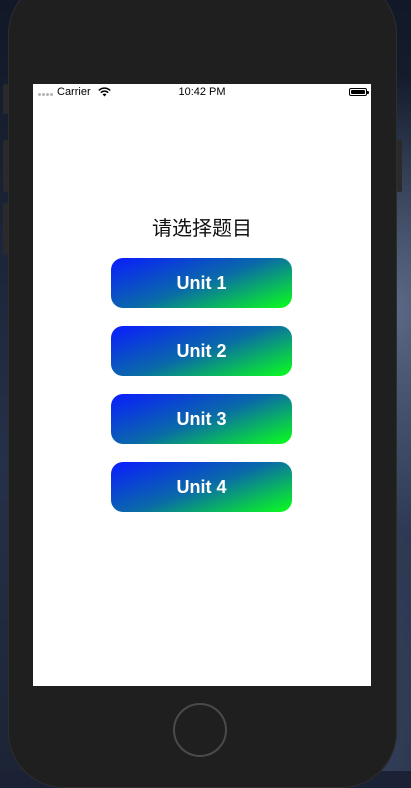  I want to click on battery-icon, so click(359, 92).